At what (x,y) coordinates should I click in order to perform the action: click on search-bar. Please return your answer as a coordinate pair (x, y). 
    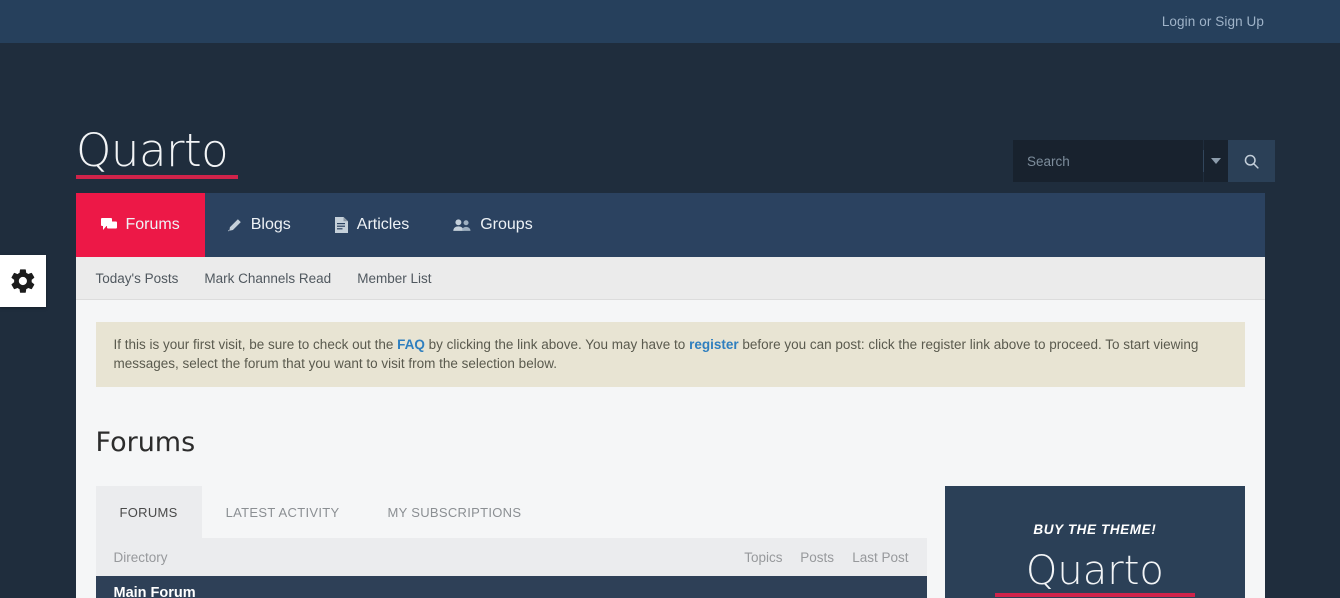
    Looking at the image, I should click on (1144, 161).